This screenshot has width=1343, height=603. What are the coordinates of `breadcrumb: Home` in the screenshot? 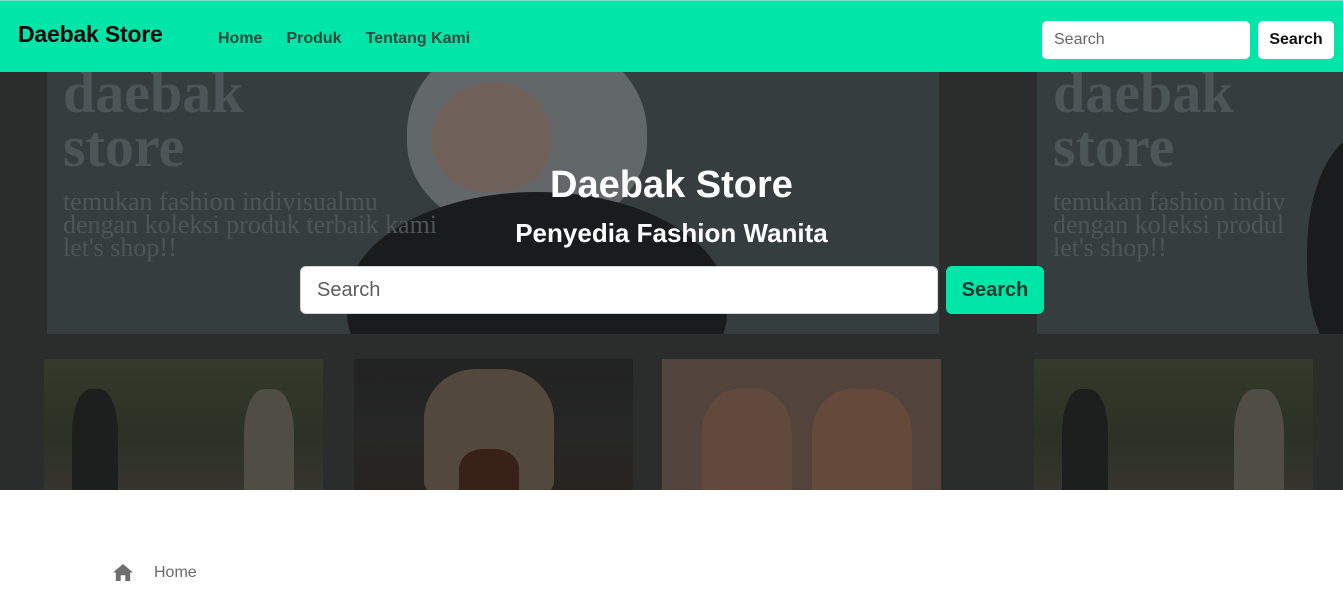 It's located at (154, 572).